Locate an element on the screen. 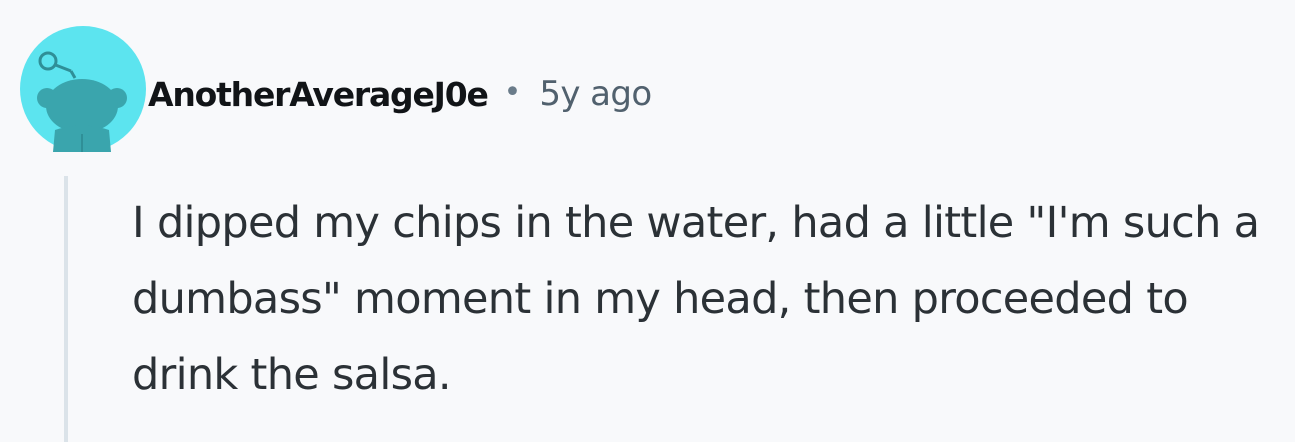 This screenshot has width=1295, height=442. timestamp: 5y ago is located at coordinates (595, 94).